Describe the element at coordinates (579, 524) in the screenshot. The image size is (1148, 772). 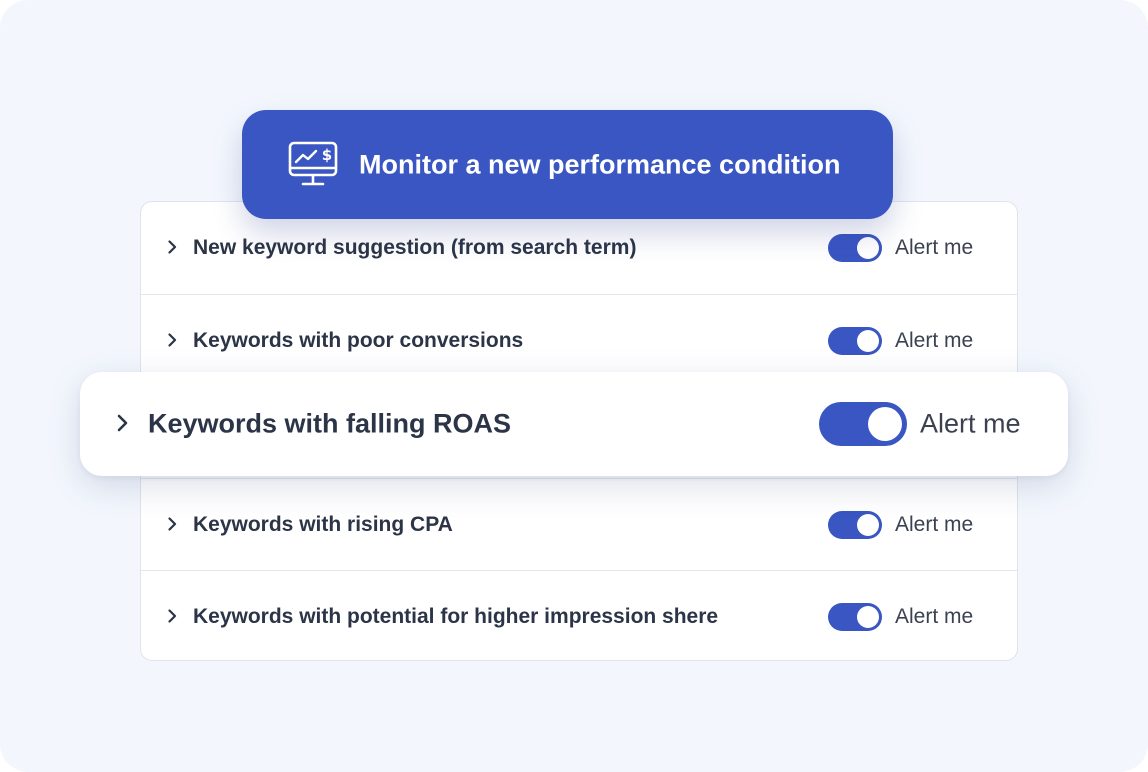
I see `condition-row: Keywords with rising CPA Alert me` at that location.